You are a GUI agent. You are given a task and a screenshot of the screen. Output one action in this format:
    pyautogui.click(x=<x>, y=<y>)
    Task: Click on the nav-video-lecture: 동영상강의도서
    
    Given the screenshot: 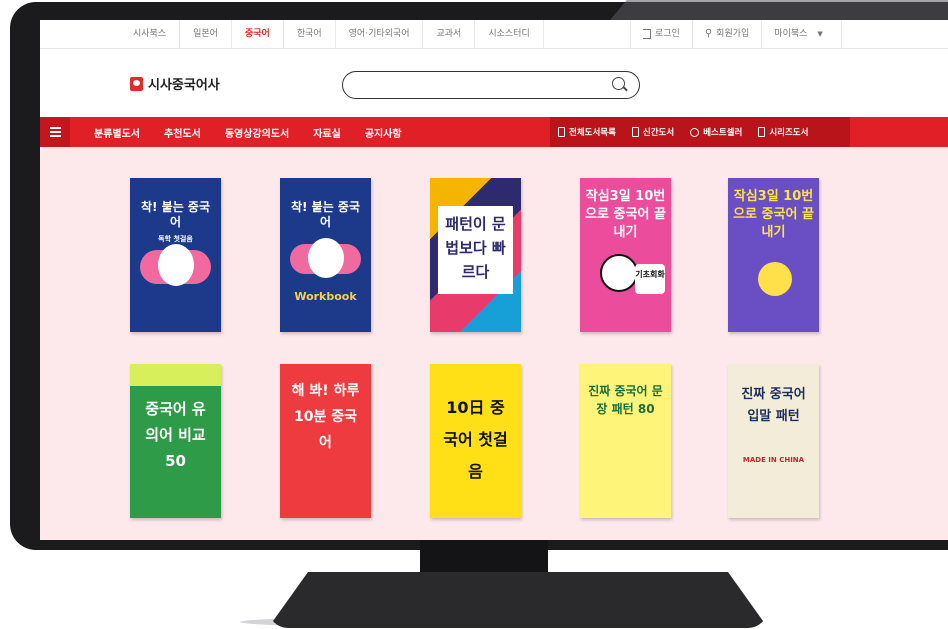 What is the action you would take?
    pyautogui.click(x=257, y=132)
    